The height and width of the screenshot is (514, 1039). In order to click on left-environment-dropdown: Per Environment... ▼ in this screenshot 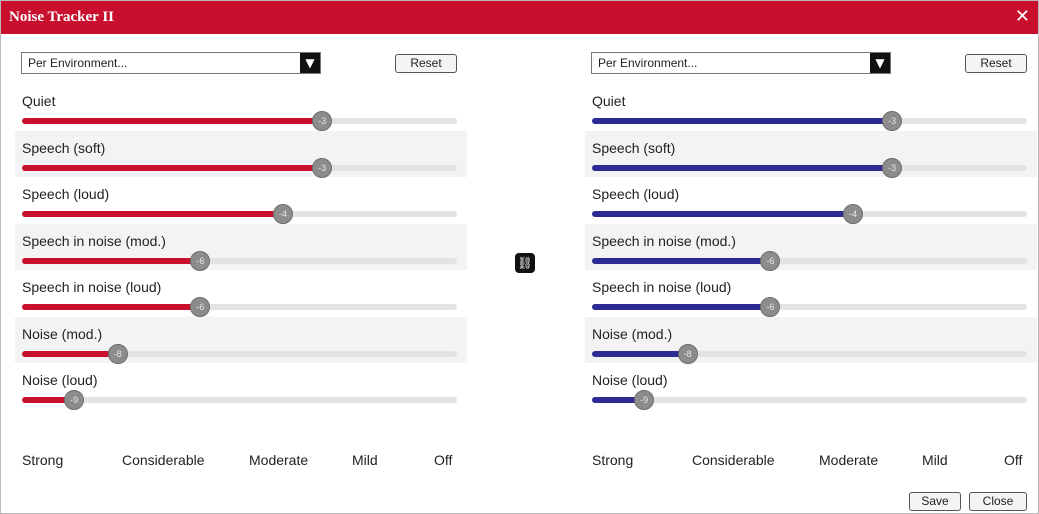, I will do `click(171, 63)`.